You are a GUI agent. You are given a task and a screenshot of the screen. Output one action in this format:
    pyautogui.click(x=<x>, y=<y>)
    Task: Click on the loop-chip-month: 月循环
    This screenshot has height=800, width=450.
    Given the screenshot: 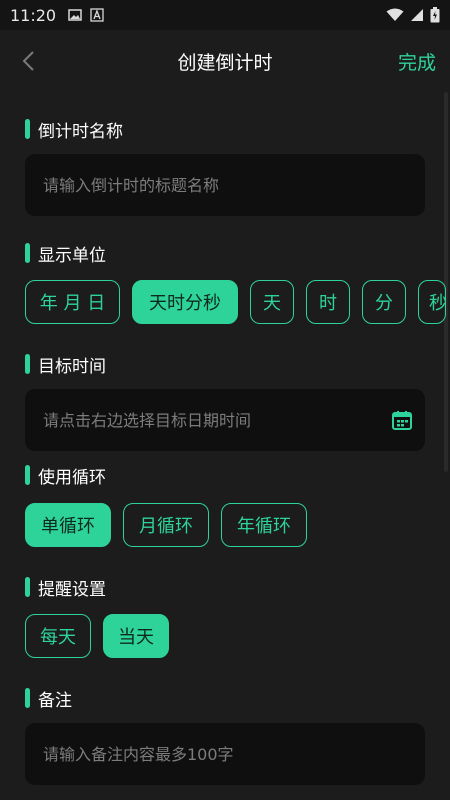 What is the action you would take?
    pyautogui.click(x=166, y=525)
    